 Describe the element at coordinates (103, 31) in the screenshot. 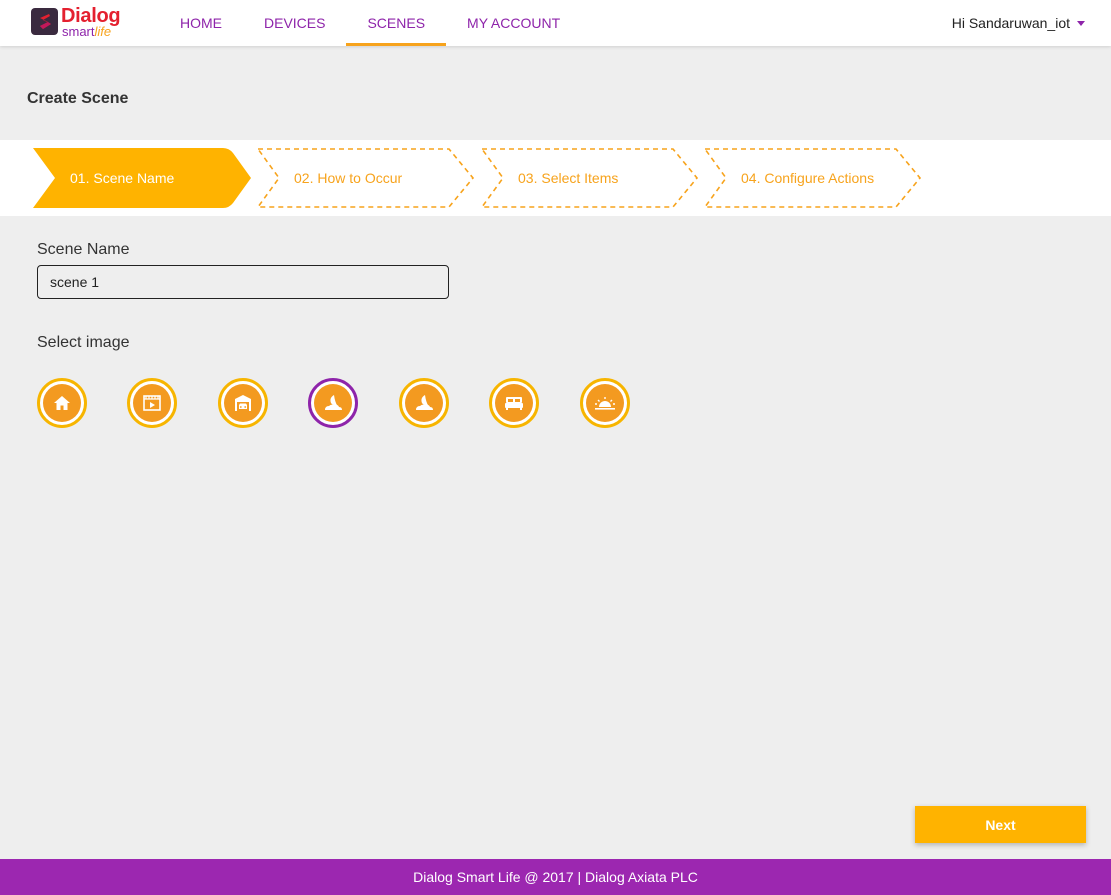

I see `brand-subtitle-b: life` at that location.